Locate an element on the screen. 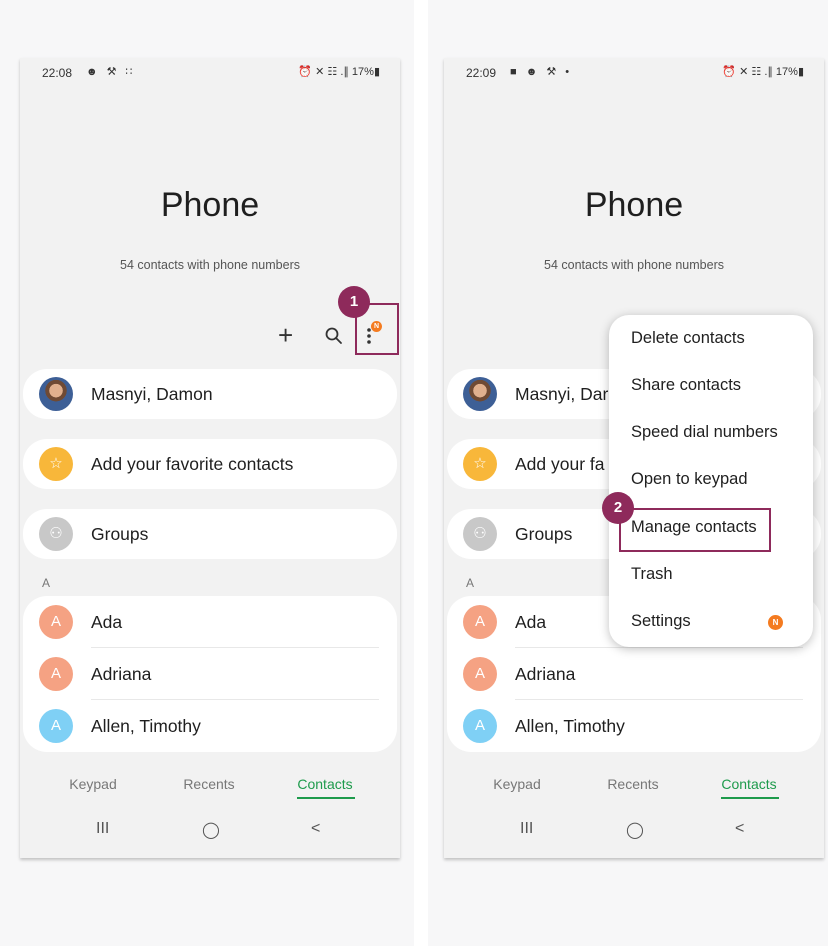 This screenshot has height=946, width=828. status-bar: 22:09 ■ ☻ ⚒ • ⏰ ✕ ☷ .∥ 17%▮ is located at coordinates (634, 72).